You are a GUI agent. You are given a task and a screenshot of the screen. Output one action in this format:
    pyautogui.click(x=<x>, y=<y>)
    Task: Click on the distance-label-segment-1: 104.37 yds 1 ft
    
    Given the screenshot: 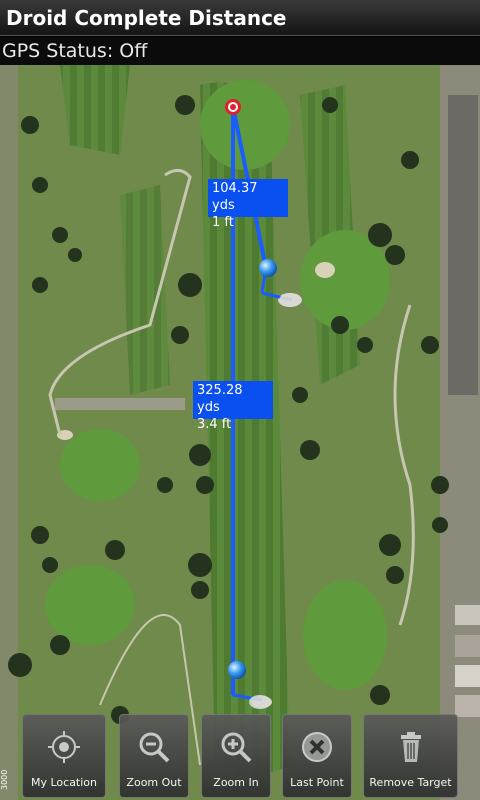 What is the action you would take?
    pyautogui.click(x=248, y=204)
    